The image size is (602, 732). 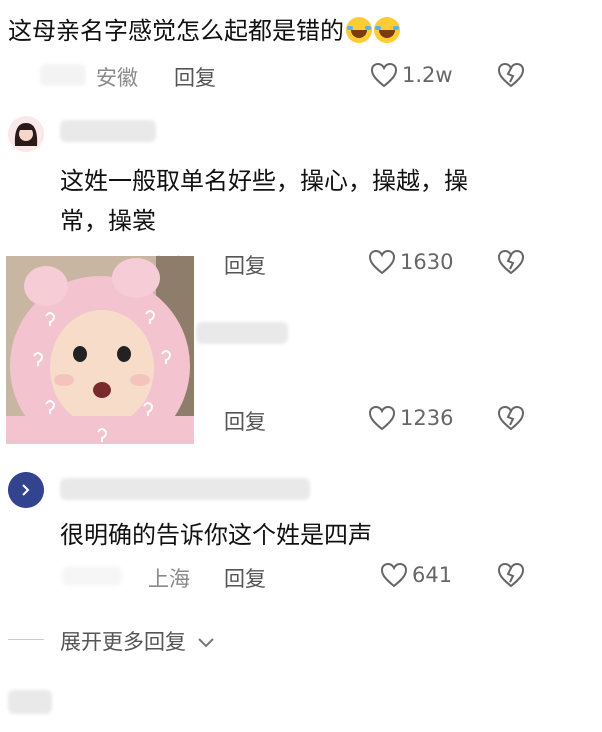 What do you see at coordinates (205, 643) in the screenshot?
I see `chevron-down-icon` at bounding box center [205, 643].